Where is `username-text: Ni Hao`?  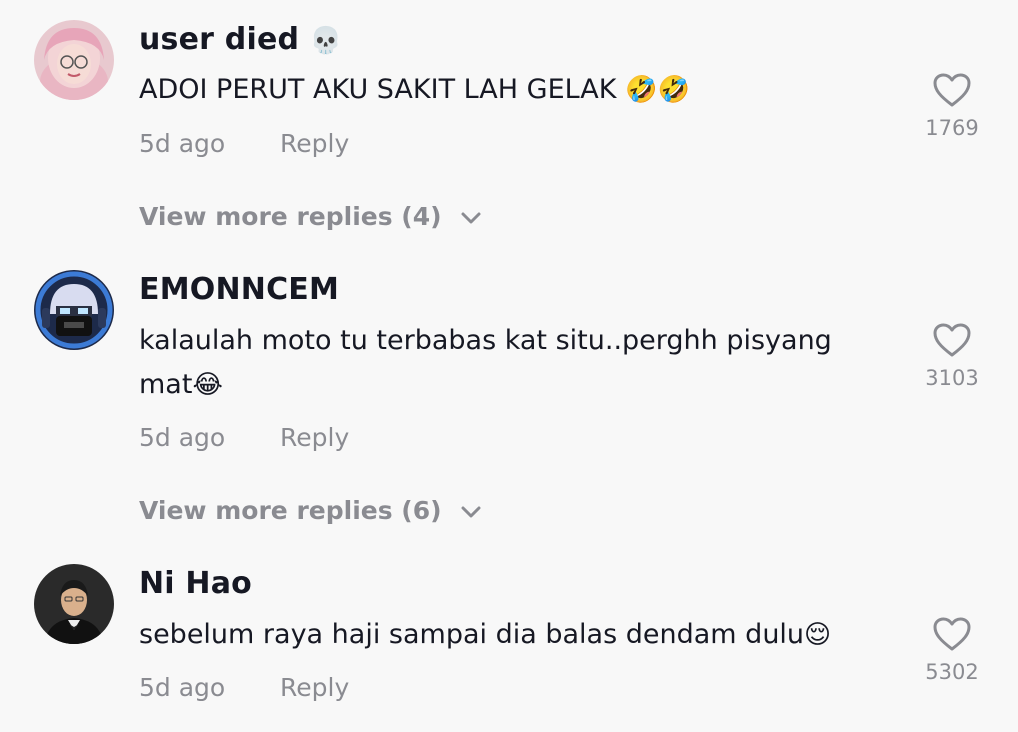
username-text: Ni Hao is located at coordinates (195, 583).